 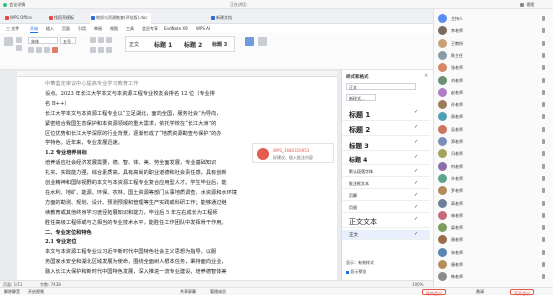 What do you see at coordinates (101, 50) in the screenshot?
I see `align-center-icon` at bounding box center [101, 50].